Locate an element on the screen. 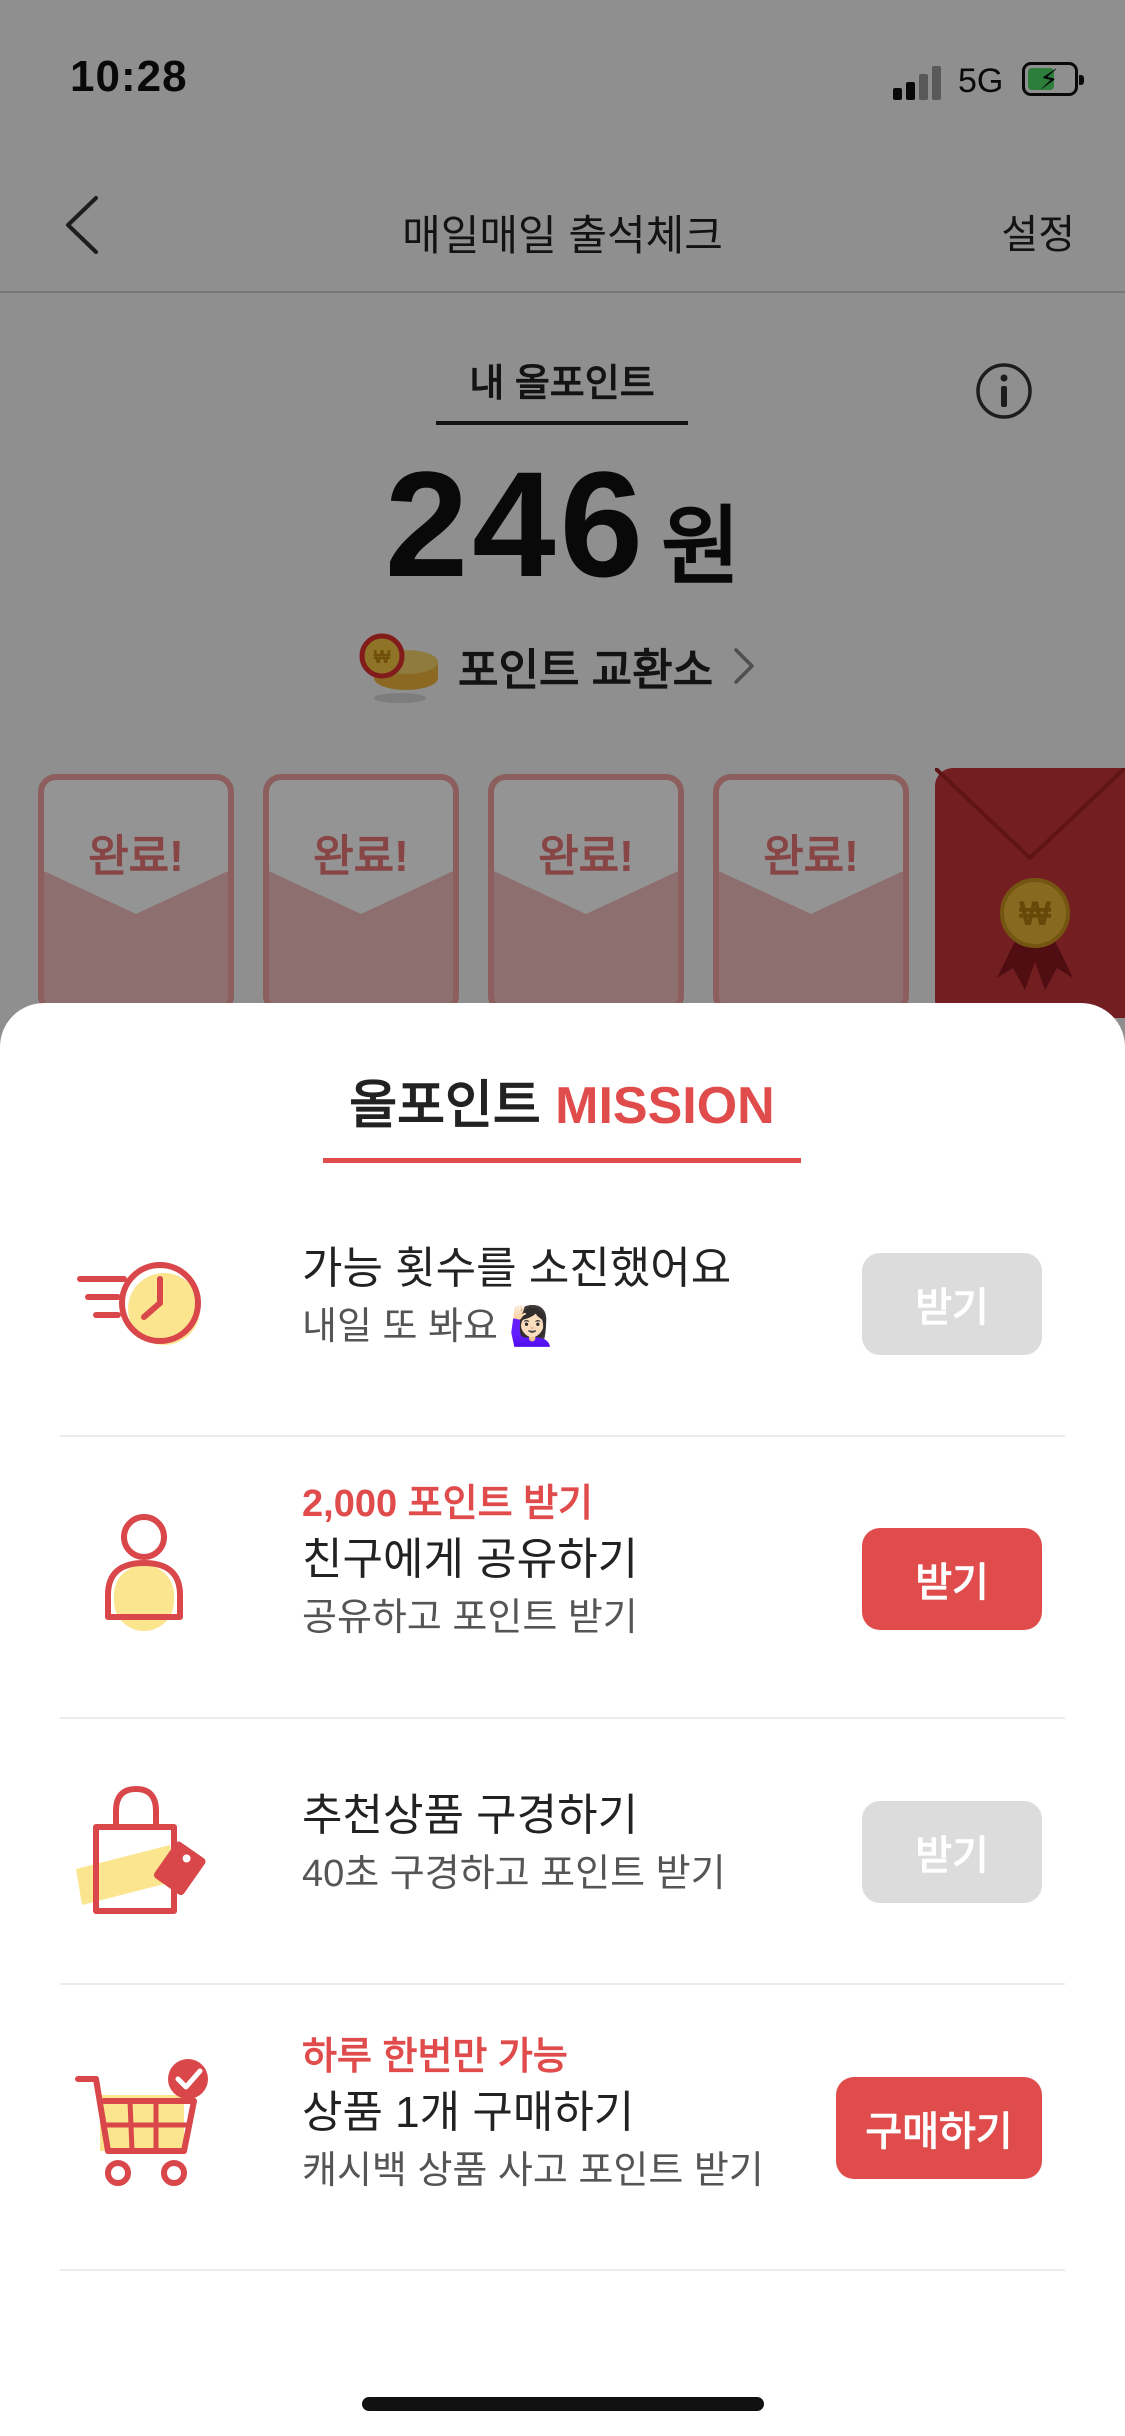 The image size is (1125, 2436). mission-title: 추천상품 구경하기 is located at coordinates (470, 1815).